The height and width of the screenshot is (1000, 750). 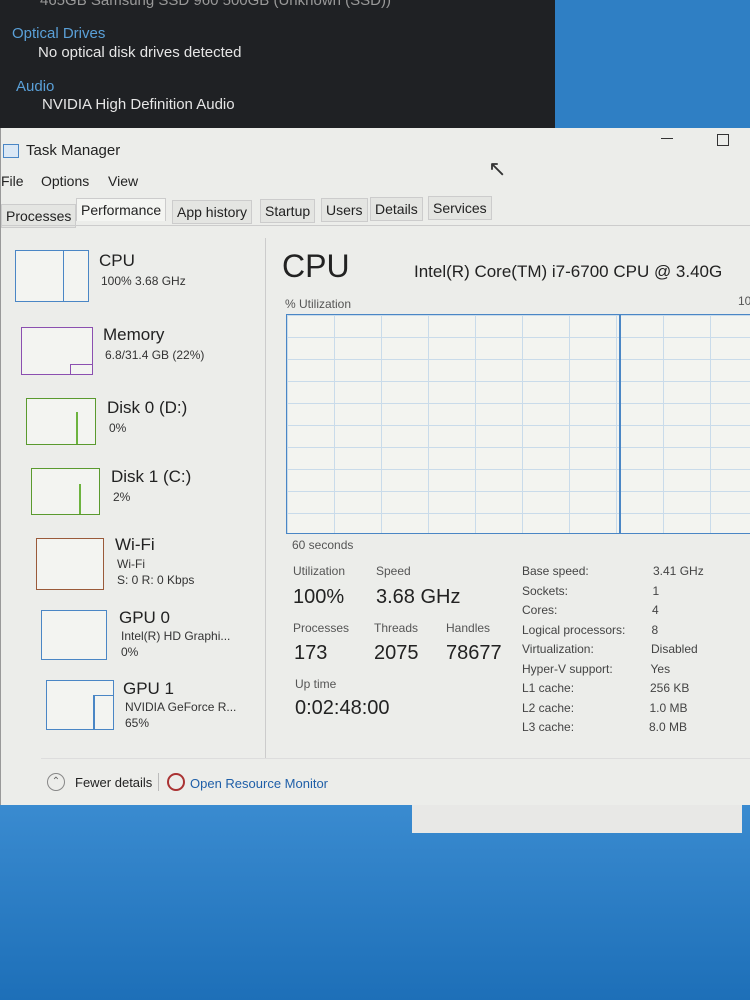 What do you see at coordinates (620, 424) in the screenshot?
I see `utilization-line` at bounding box center [620, 424].